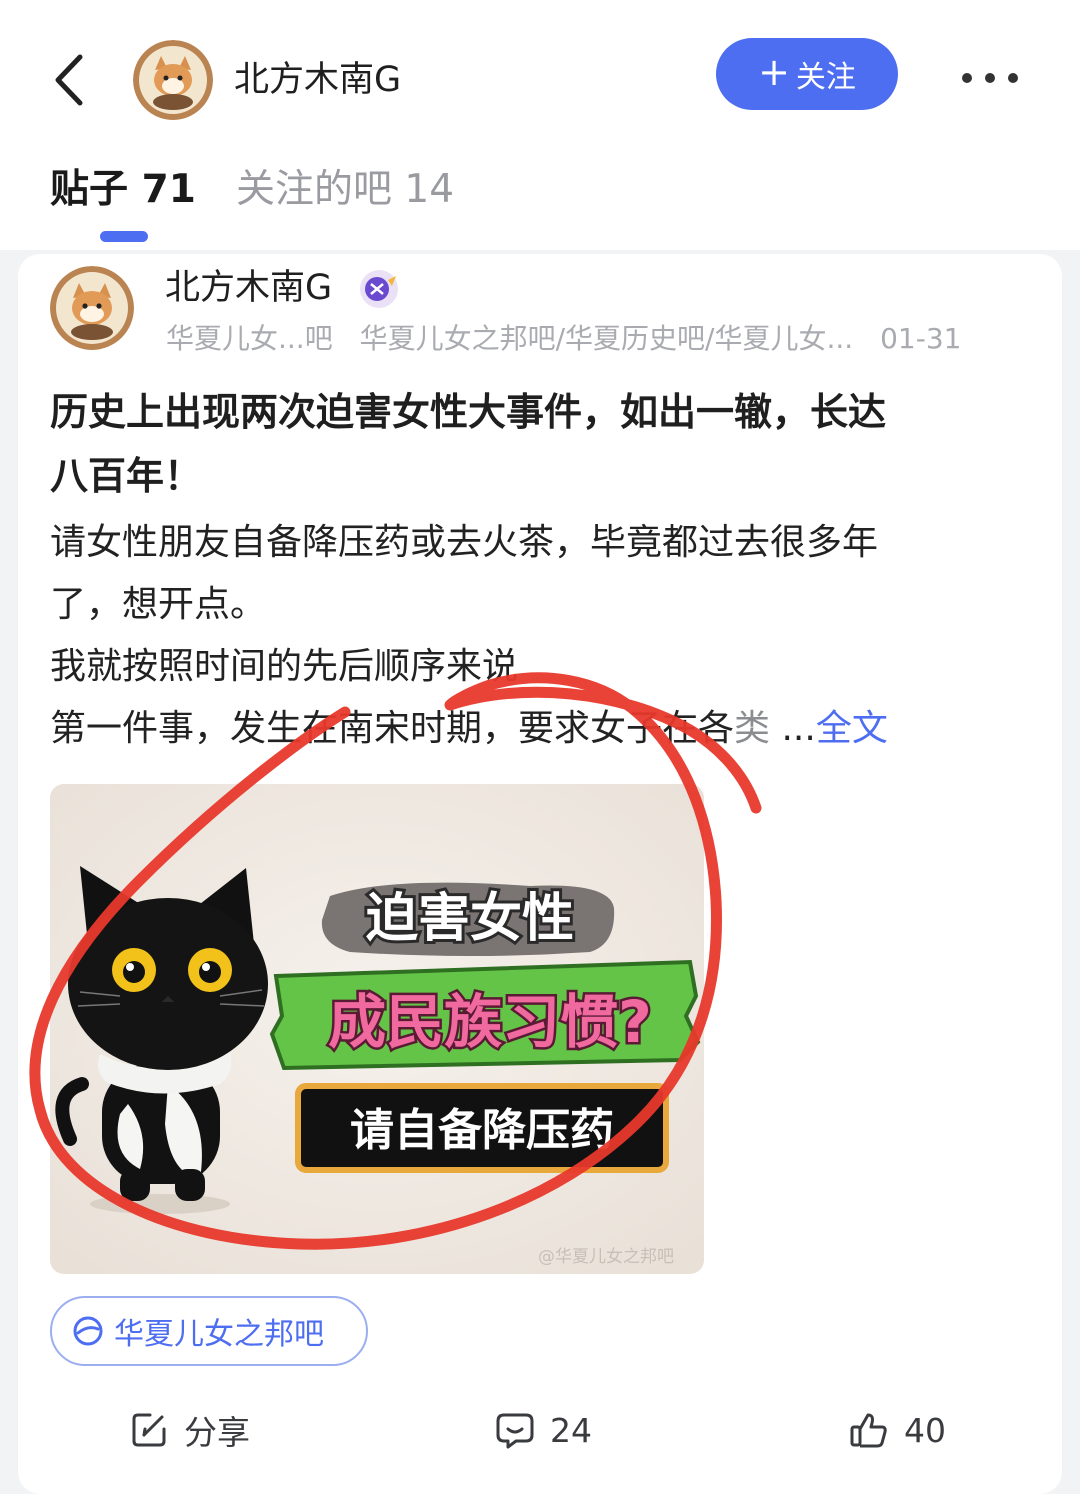  I want to click on tab-followed-bars: 关注的吧 14, so click(345, 190).